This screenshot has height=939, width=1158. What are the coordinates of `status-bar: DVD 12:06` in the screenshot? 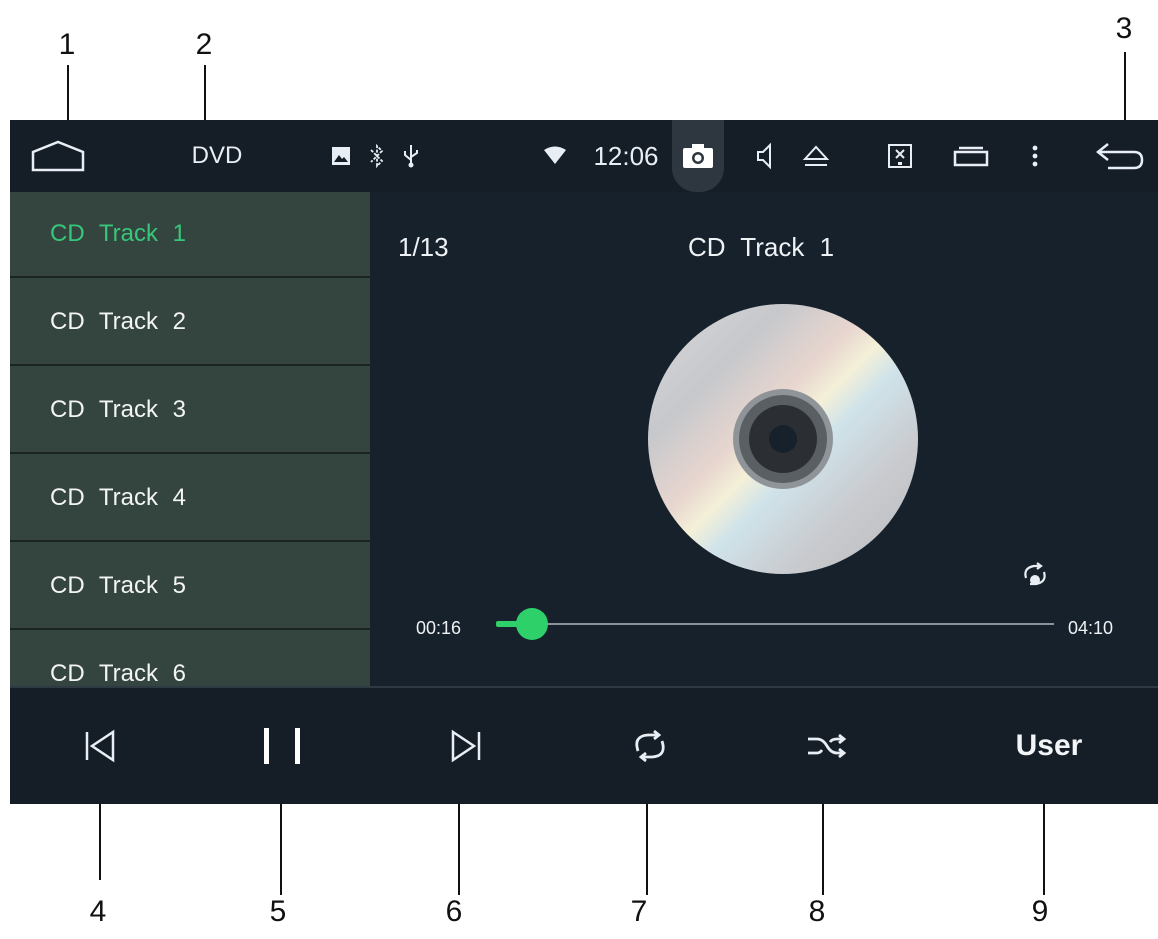 It's located at (584, 156).